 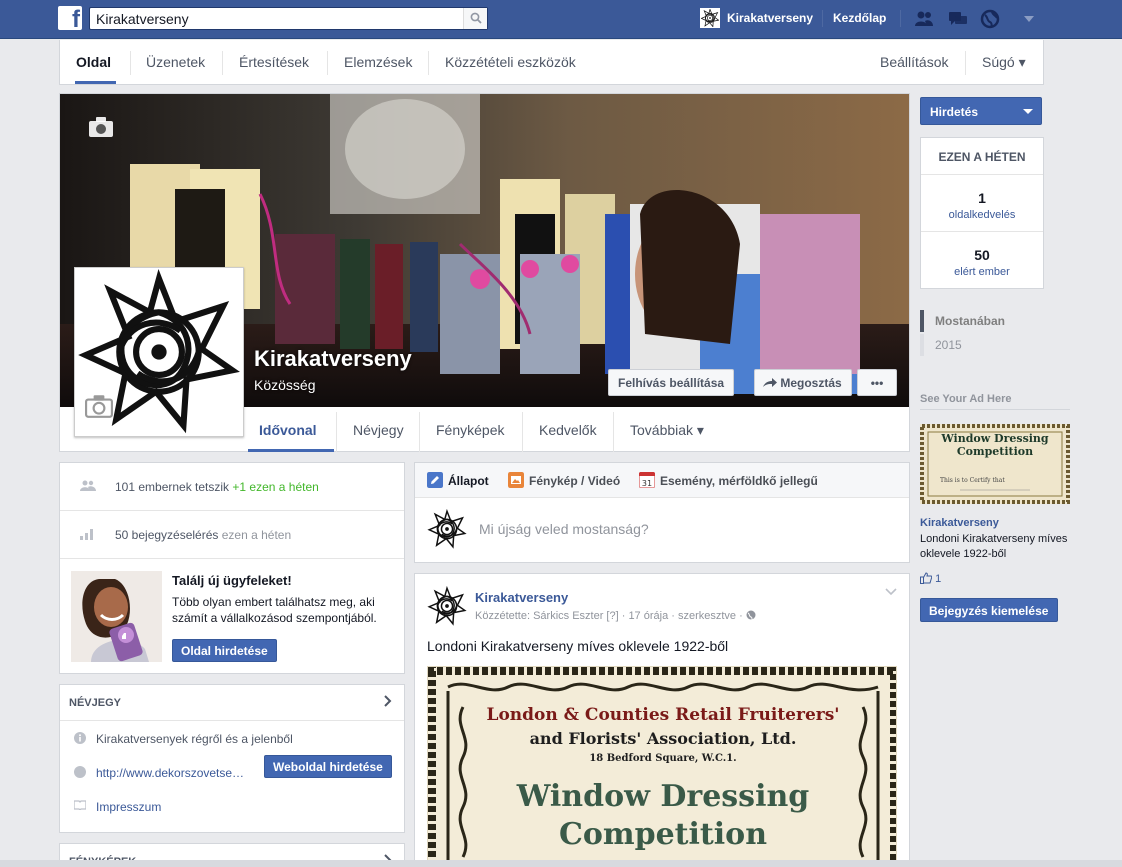 What do you see at coordinates (203, 535) in the screenshot?
I see `reach-stat-text: 50 bejegyzéselérés ezen a héten` at bounding box center [203, 535].